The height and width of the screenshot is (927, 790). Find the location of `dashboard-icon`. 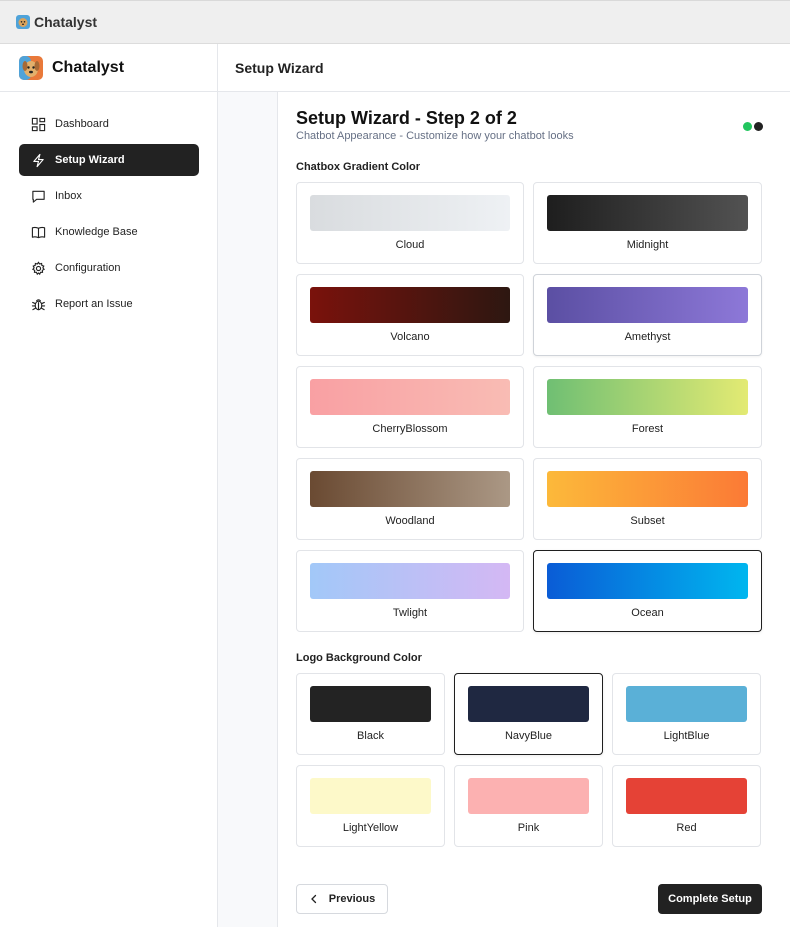

dashboard-icon is located at coordinates (38, 124).